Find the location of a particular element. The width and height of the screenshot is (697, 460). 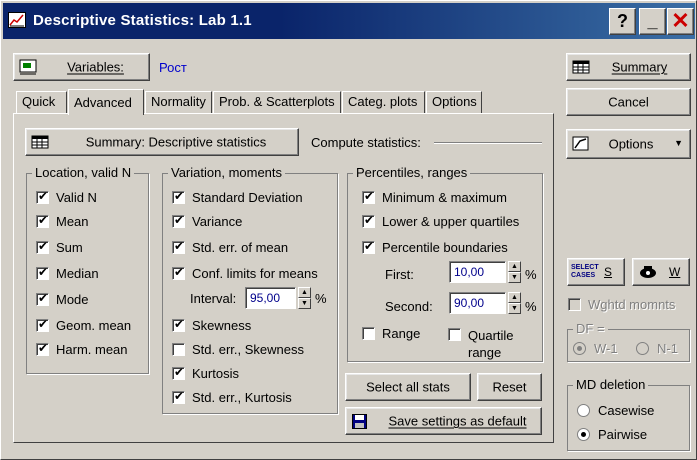

checkbox-label: Wghtd momnts is located at coordinates (632, 304).